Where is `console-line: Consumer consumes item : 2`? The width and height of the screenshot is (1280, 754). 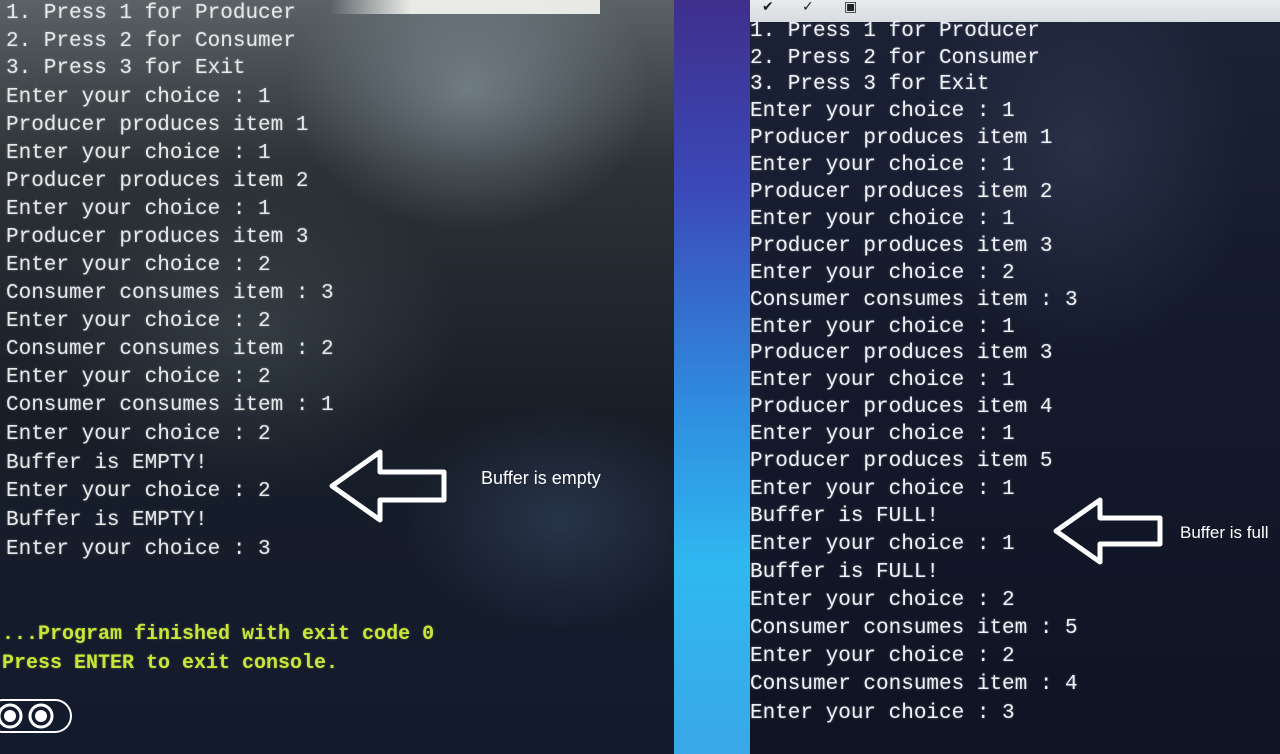
console-line: Consumer consumes item : 2 is located at coordinates (170, 349).